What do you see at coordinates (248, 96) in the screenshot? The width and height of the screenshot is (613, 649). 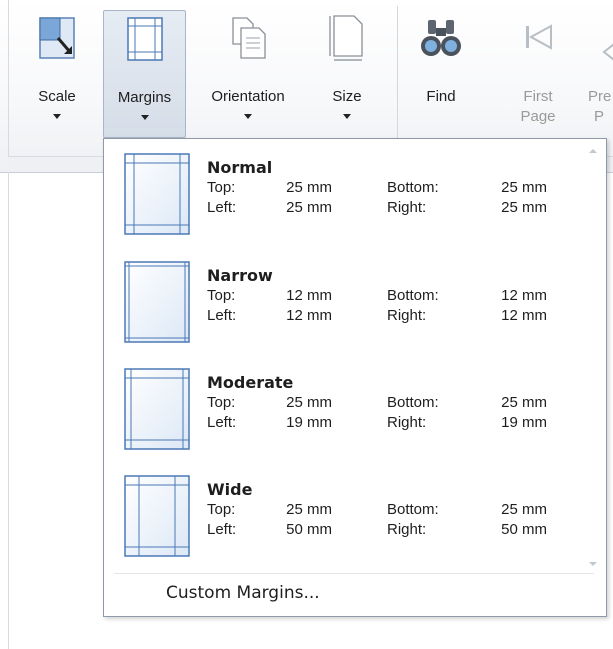 I see `orientation-label: Orientation` at bounding box center [248, 96].